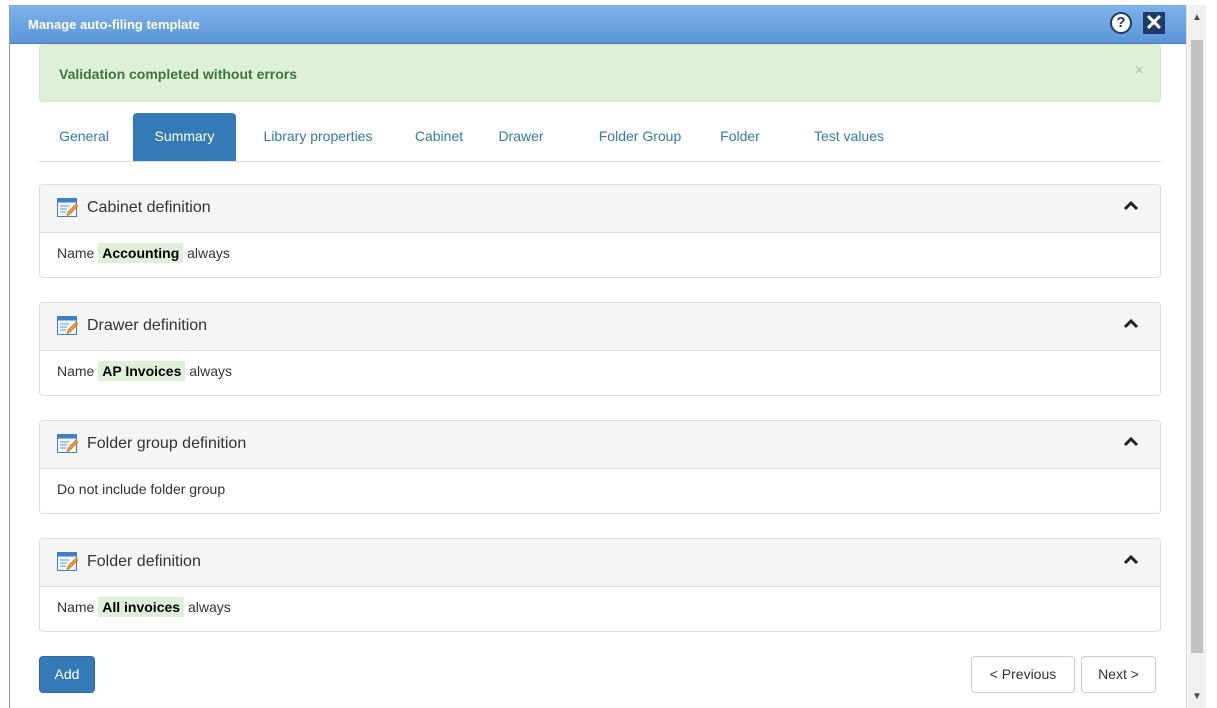 Image resolution: width=1217 pixels, height=708 pixels. I want to click on panel-header: Drawer definition, so click(600, 327).